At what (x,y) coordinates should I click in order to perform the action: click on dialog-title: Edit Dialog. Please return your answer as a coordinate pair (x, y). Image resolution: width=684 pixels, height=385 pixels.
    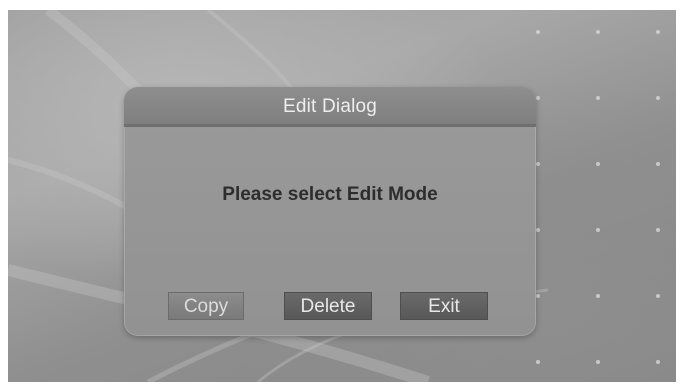
    Looking at the image, I should click on (330, 106).